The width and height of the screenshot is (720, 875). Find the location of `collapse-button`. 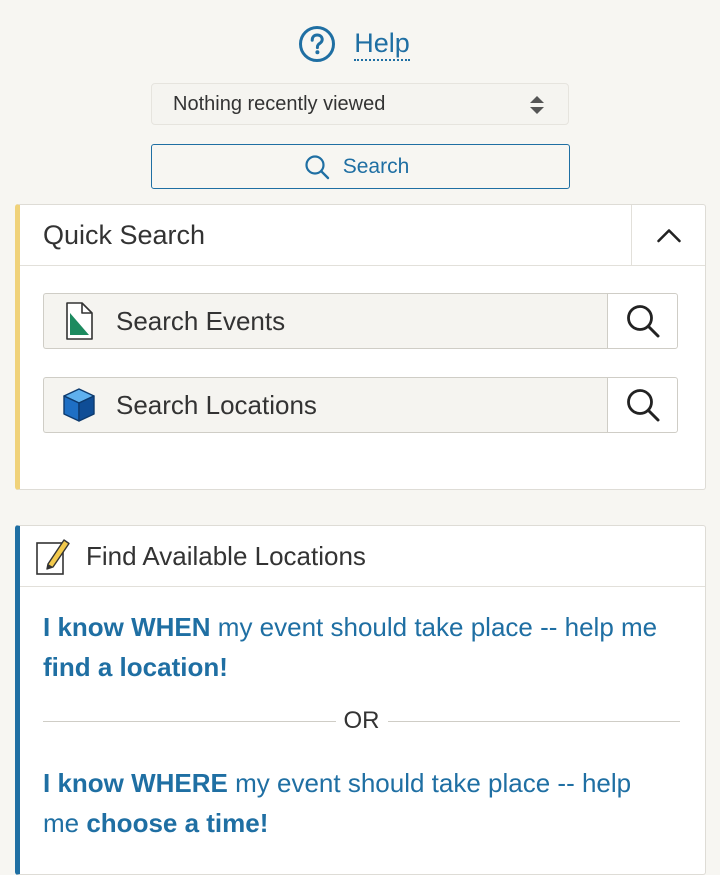

collapse-button is located at coordinates (668, 235).